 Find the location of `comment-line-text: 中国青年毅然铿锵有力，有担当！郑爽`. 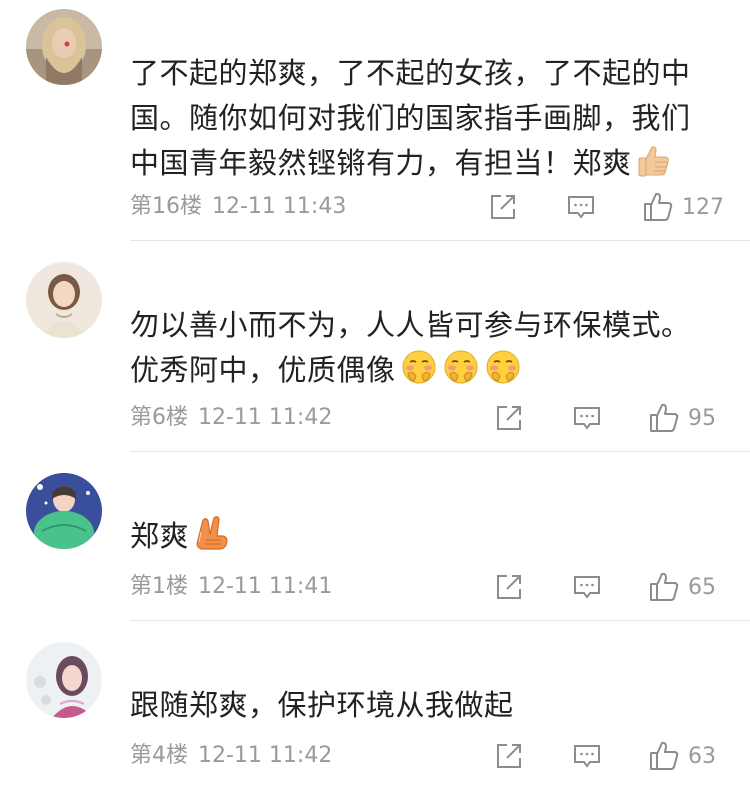

comment-line-text: 中国青年毅然铿锵有力，有担当！郑爽 is located at coordinates (381, 163).